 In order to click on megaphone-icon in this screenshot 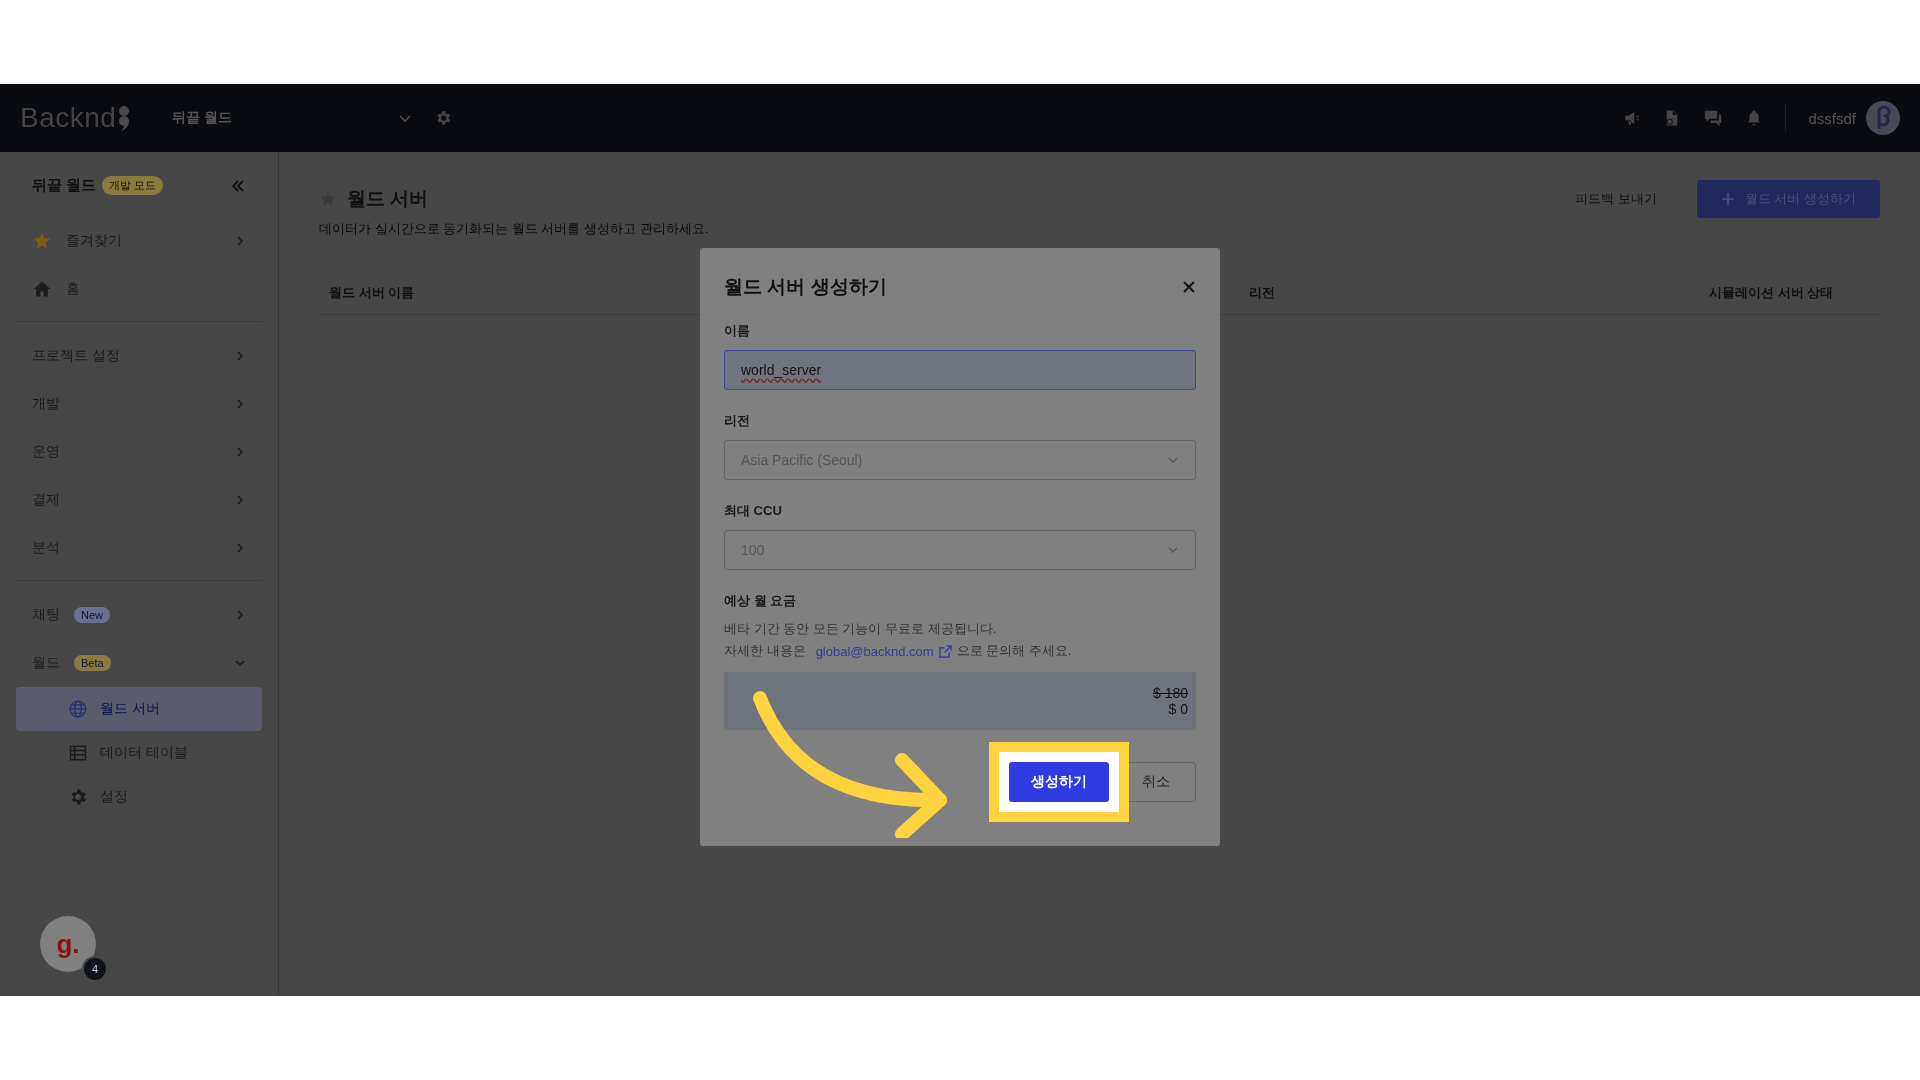, I will do `click(1632, 118)`.